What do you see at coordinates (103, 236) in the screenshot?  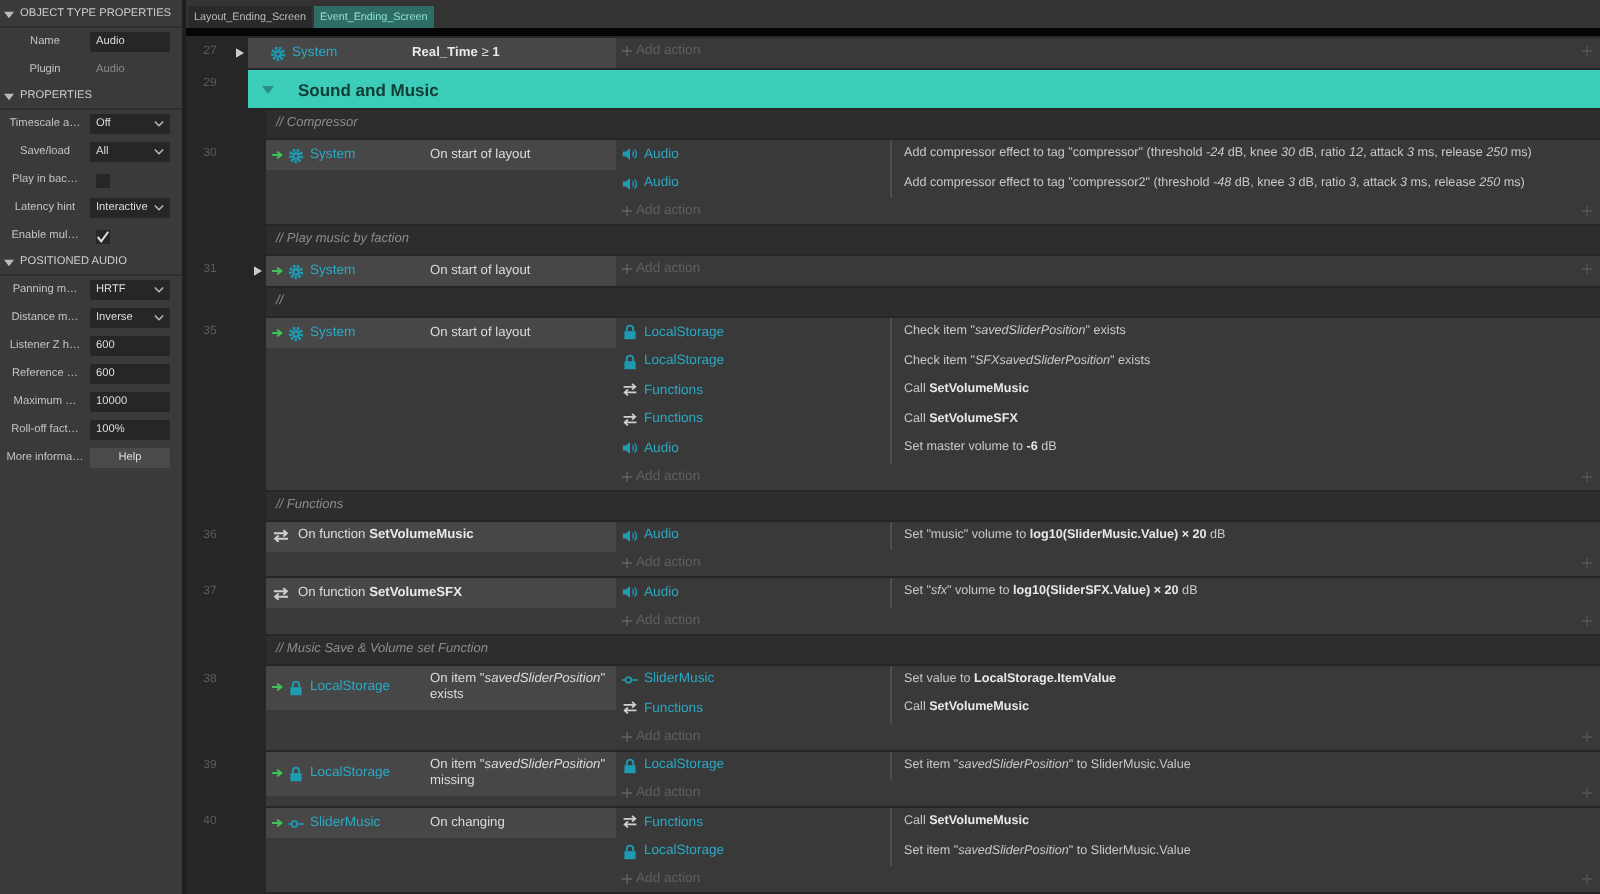 I see `checkbox` at bounding box center [103, 236].